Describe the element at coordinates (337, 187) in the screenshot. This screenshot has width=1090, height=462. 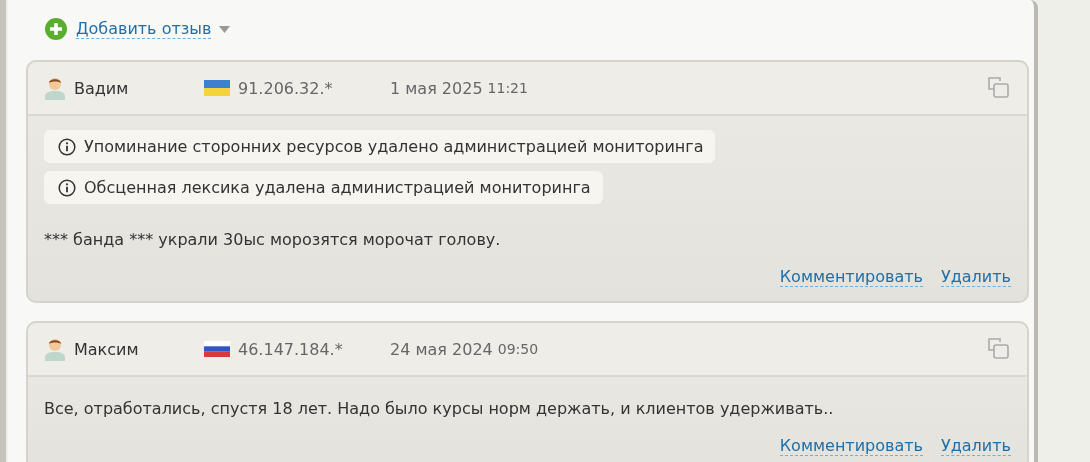
I see `notice-text: Обсценная лексика удалена администрацией мониторинга` at that location.